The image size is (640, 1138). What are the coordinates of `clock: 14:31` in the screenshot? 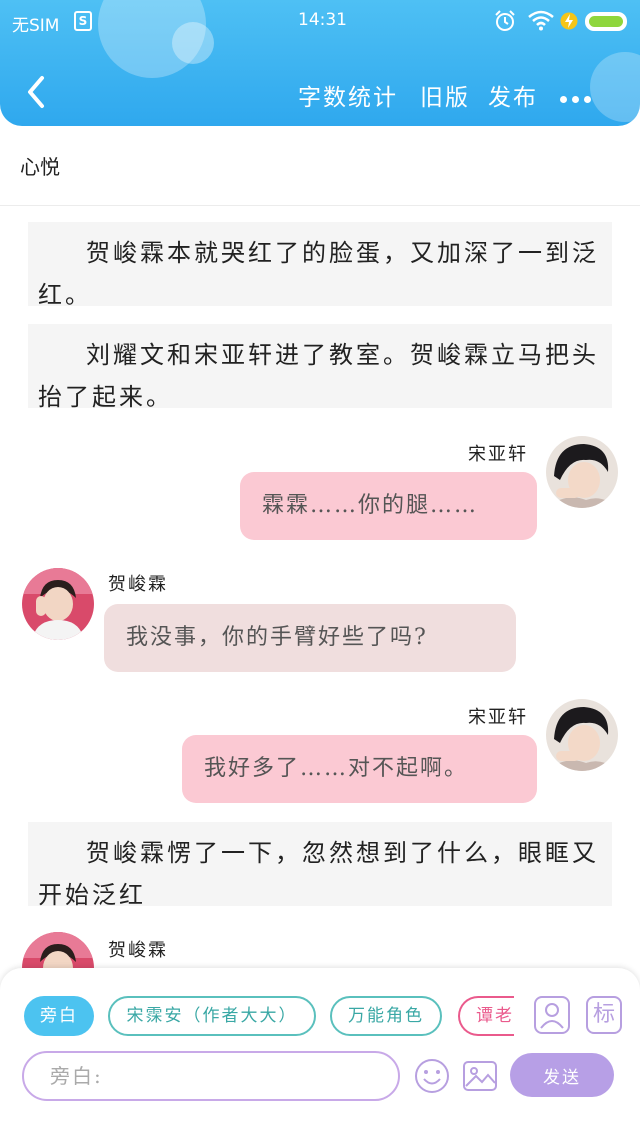 It's located at (322, 20).